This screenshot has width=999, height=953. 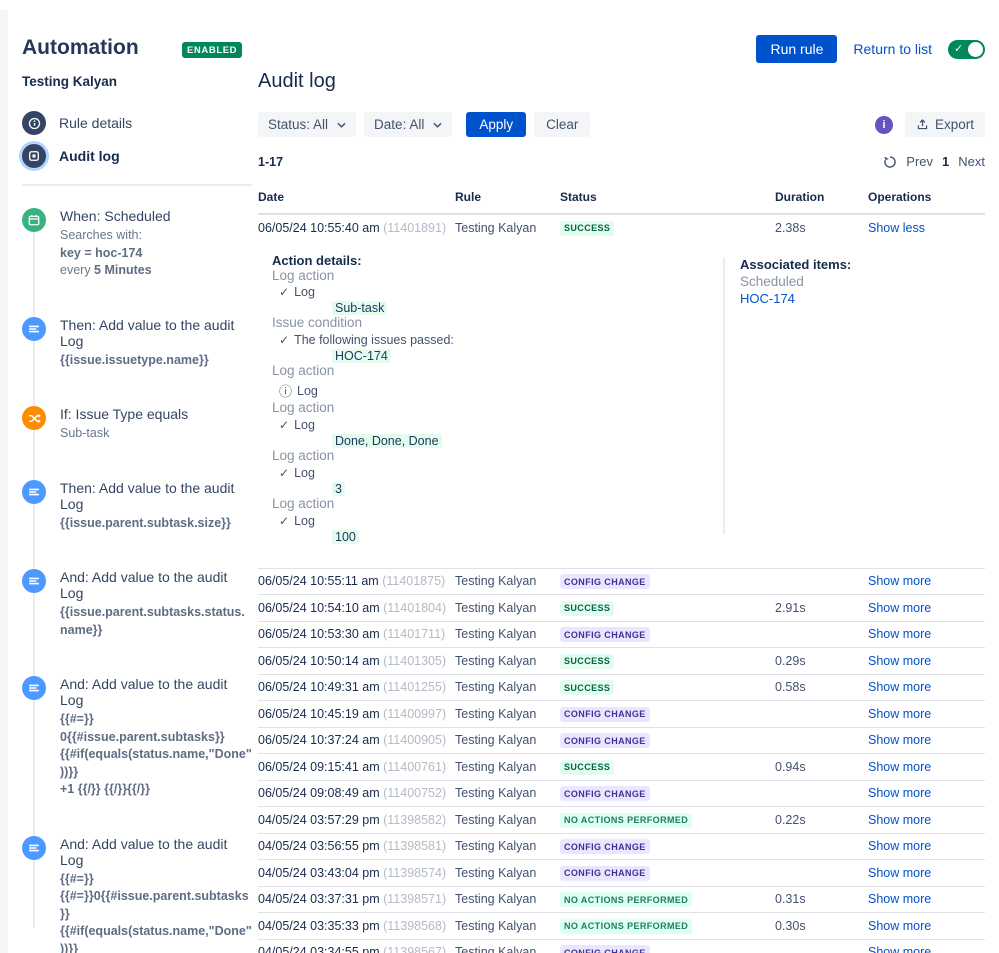 What do you see at coordinates (89, 156) in the screenshot?
I see `sidebar-item-label: Audit log` at bounding box center [89, 156].